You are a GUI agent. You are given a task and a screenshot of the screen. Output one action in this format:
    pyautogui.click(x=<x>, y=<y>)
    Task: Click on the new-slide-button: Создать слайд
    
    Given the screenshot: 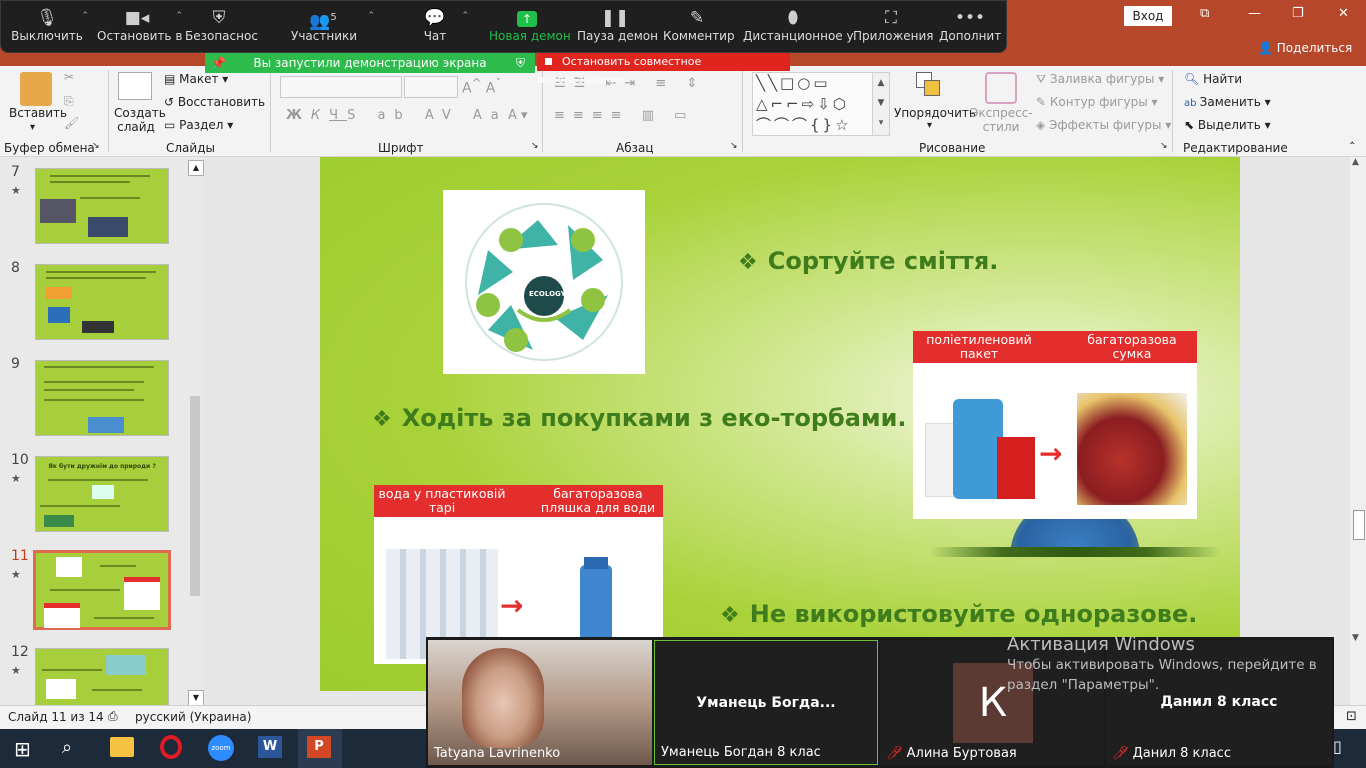 What is the action you would take?
    pyautogui.click(x=140, y=120)
    